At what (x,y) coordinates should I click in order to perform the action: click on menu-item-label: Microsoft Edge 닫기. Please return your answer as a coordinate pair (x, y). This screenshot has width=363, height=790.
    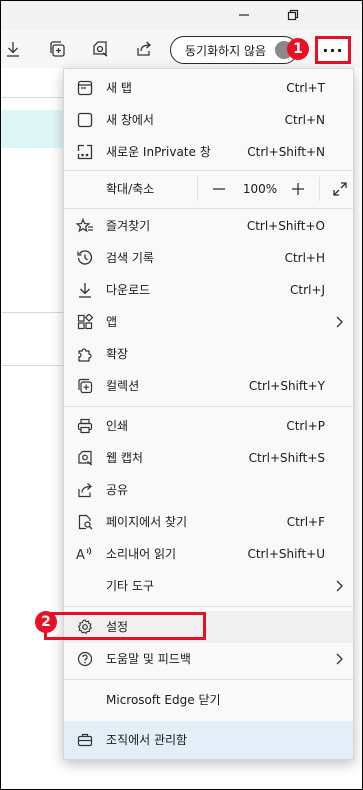
    Looking at the image, I should click on (163, 700).